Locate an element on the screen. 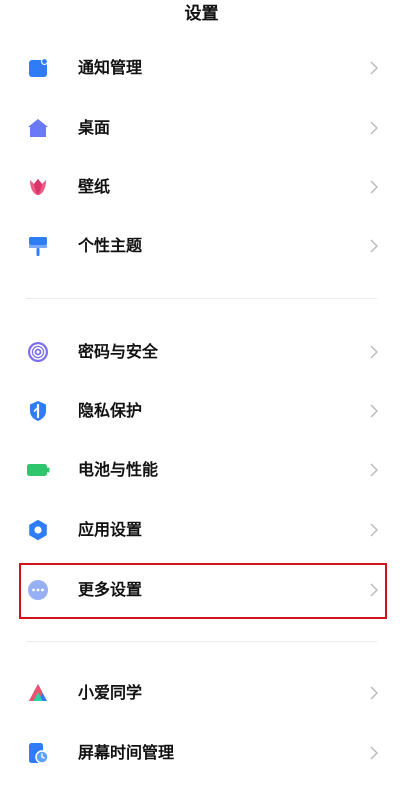  notification-icon is located at coordinates (38, 68).